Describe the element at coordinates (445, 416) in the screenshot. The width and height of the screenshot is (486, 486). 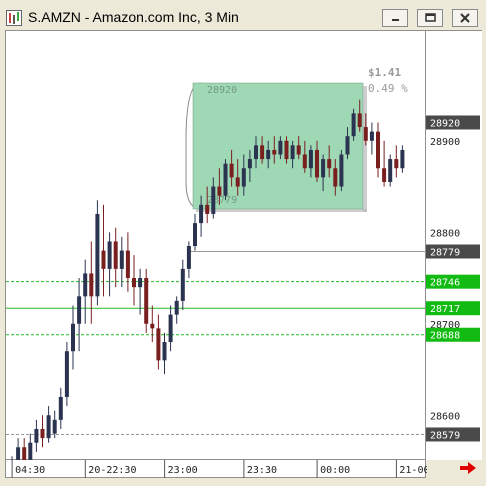
I see `price-tick-label: 28600` at that location.